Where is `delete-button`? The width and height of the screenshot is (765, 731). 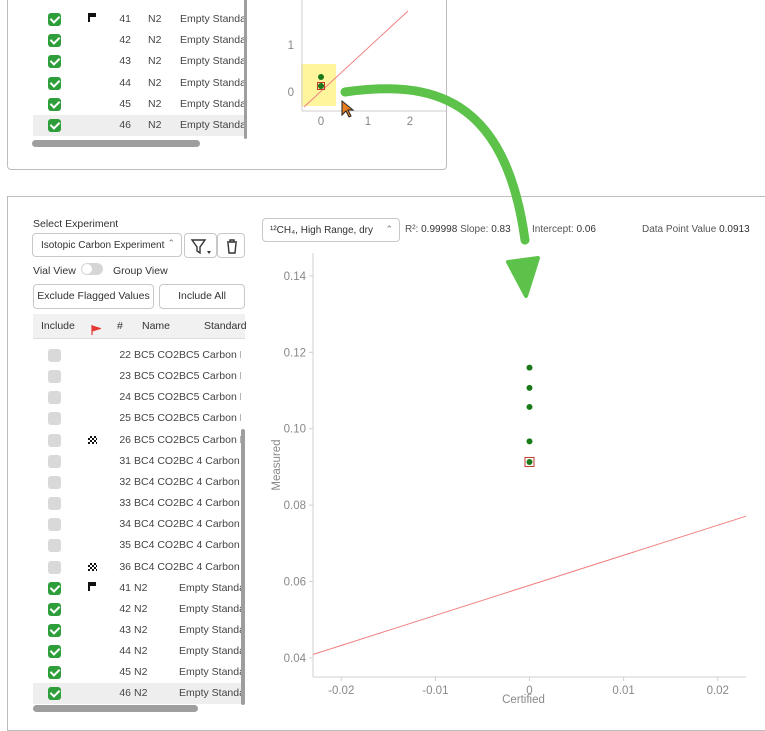
delete-button is located at coordinates (231, 245).